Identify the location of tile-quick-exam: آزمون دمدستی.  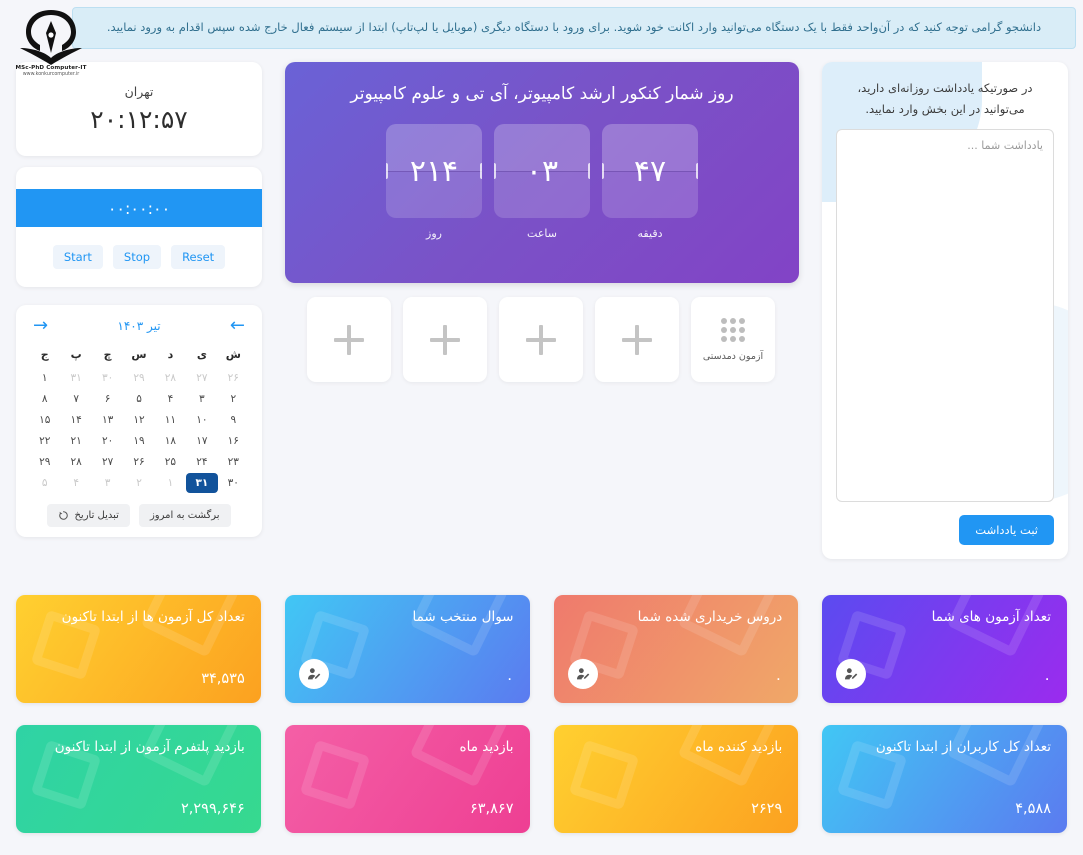
(733, 339).